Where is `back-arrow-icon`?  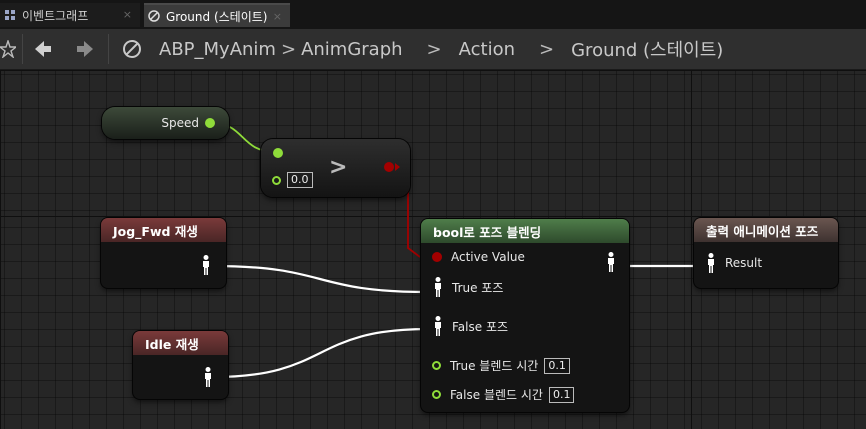 back-arrow-icon is located at coordinates (43, 49).